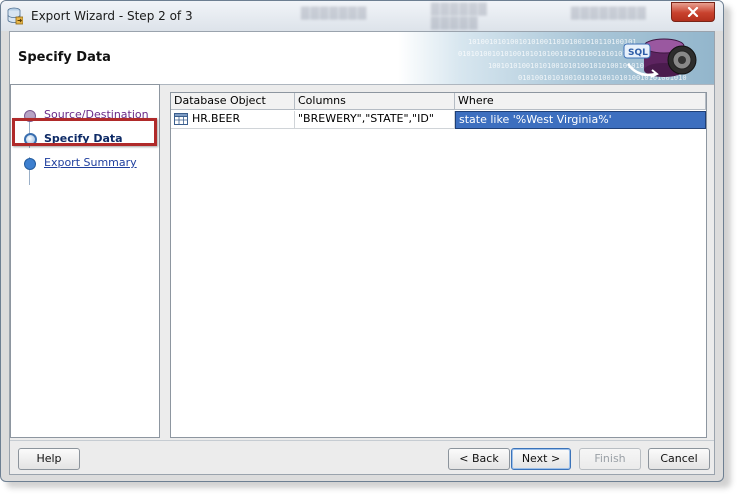 This screenshot has height=495, width=739. I want to click on grid-header: Database Object Columns Where, so click(438, 102).